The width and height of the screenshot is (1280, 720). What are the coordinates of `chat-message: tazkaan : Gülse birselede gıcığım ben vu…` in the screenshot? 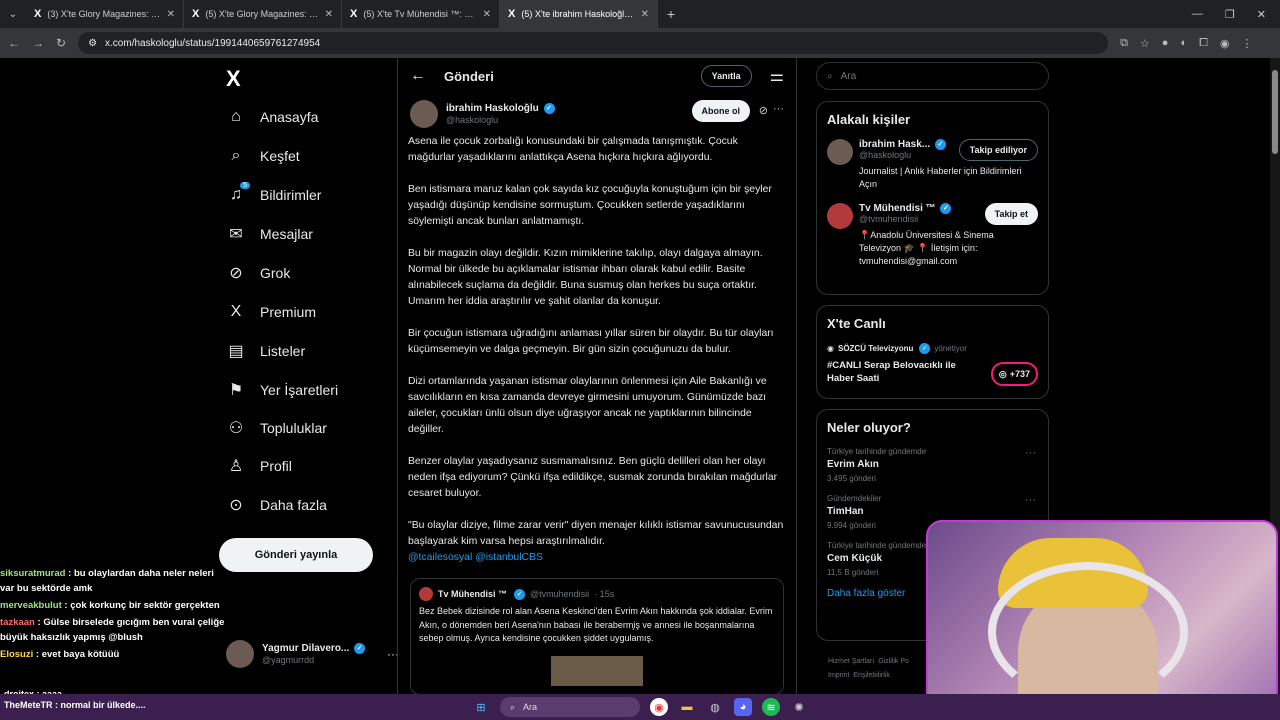 It's located at (112, 630).